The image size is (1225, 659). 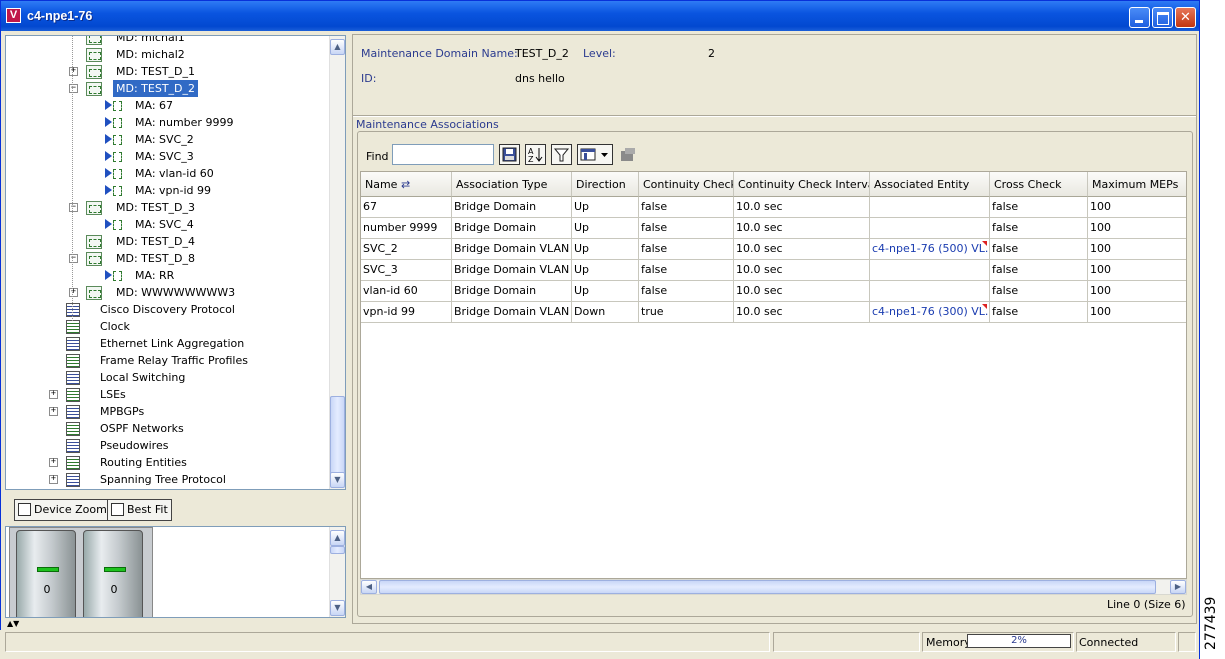 I want to click on preview-vertical-scrollbar: ▲ ▼, so click(x=337, y=572).